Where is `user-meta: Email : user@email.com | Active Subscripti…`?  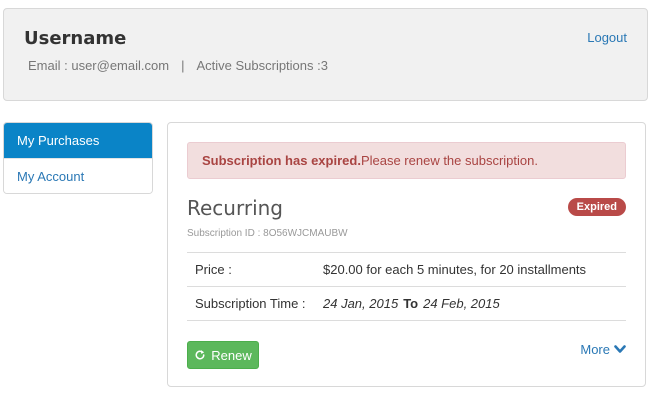
user-meta: Email : user@email.com | Active Subscripti… is located at coordinates (178, 65).